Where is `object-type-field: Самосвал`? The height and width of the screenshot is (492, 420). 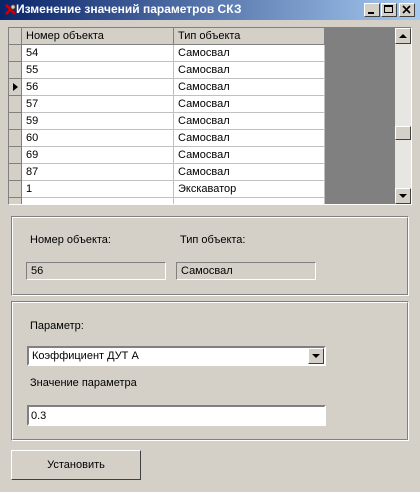 object-type-field: Самосвал is located at coordinates (246, 271).